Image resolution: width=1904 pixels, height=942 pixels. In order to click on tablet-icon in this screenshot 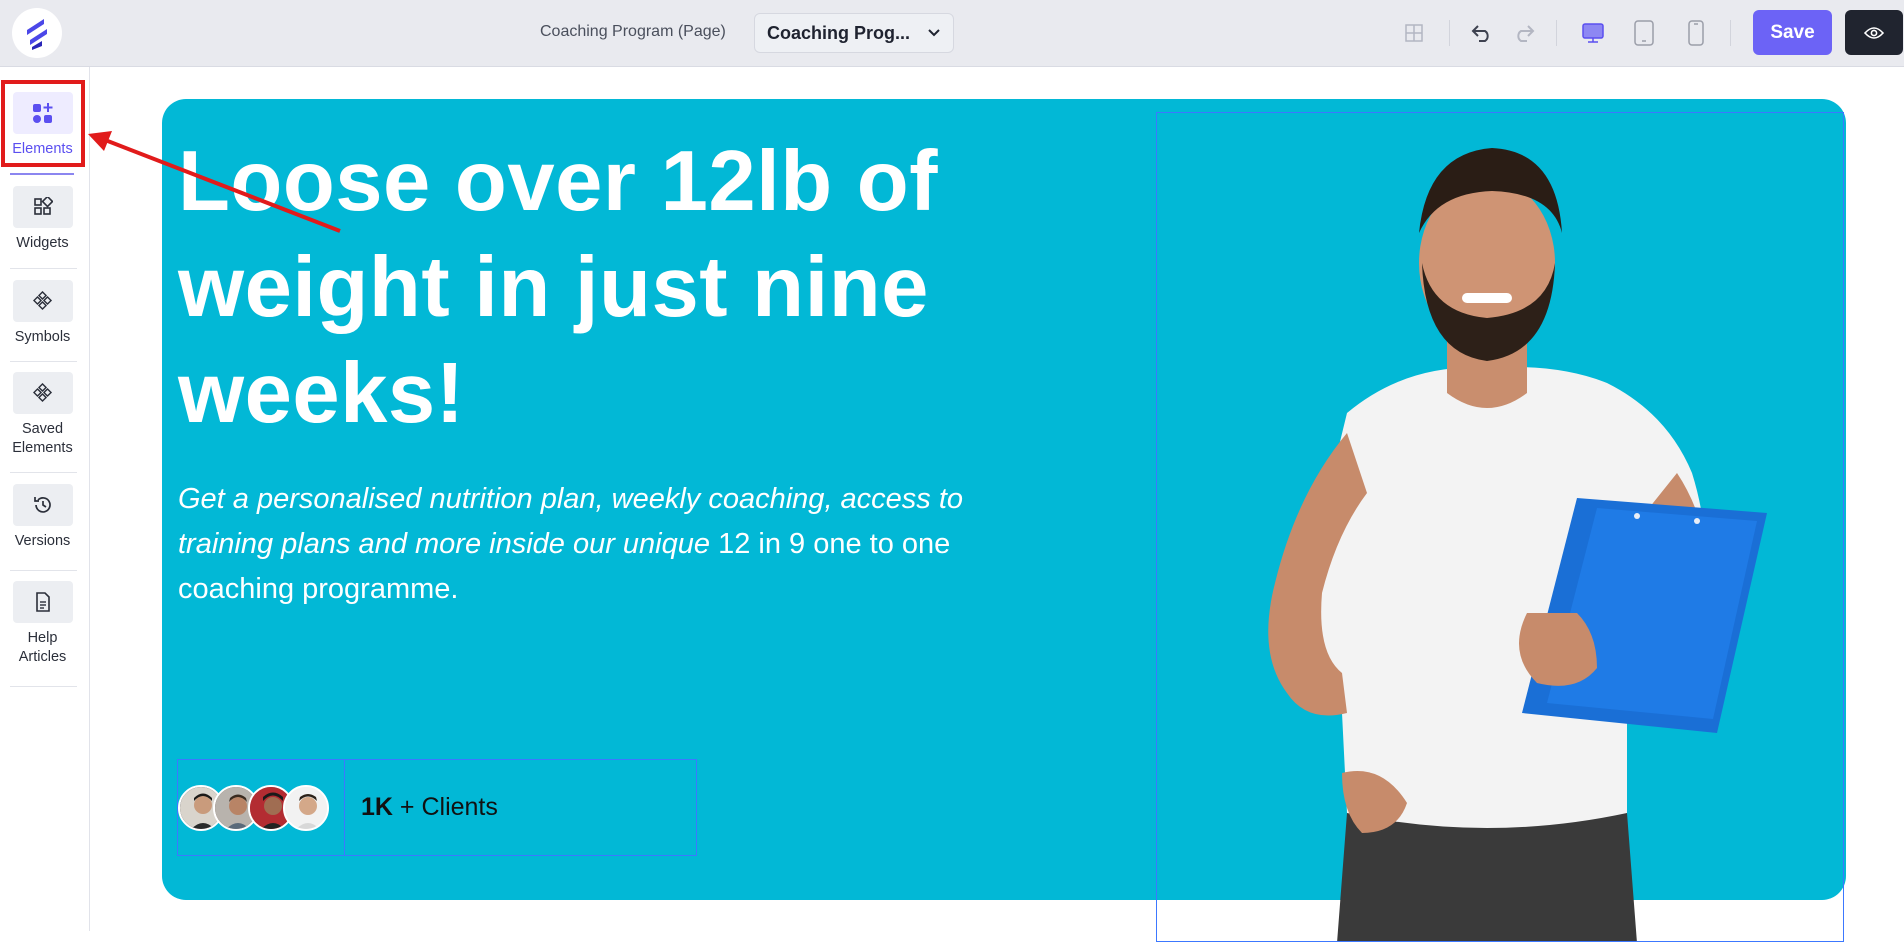, I will do `click(1644, 33)`.